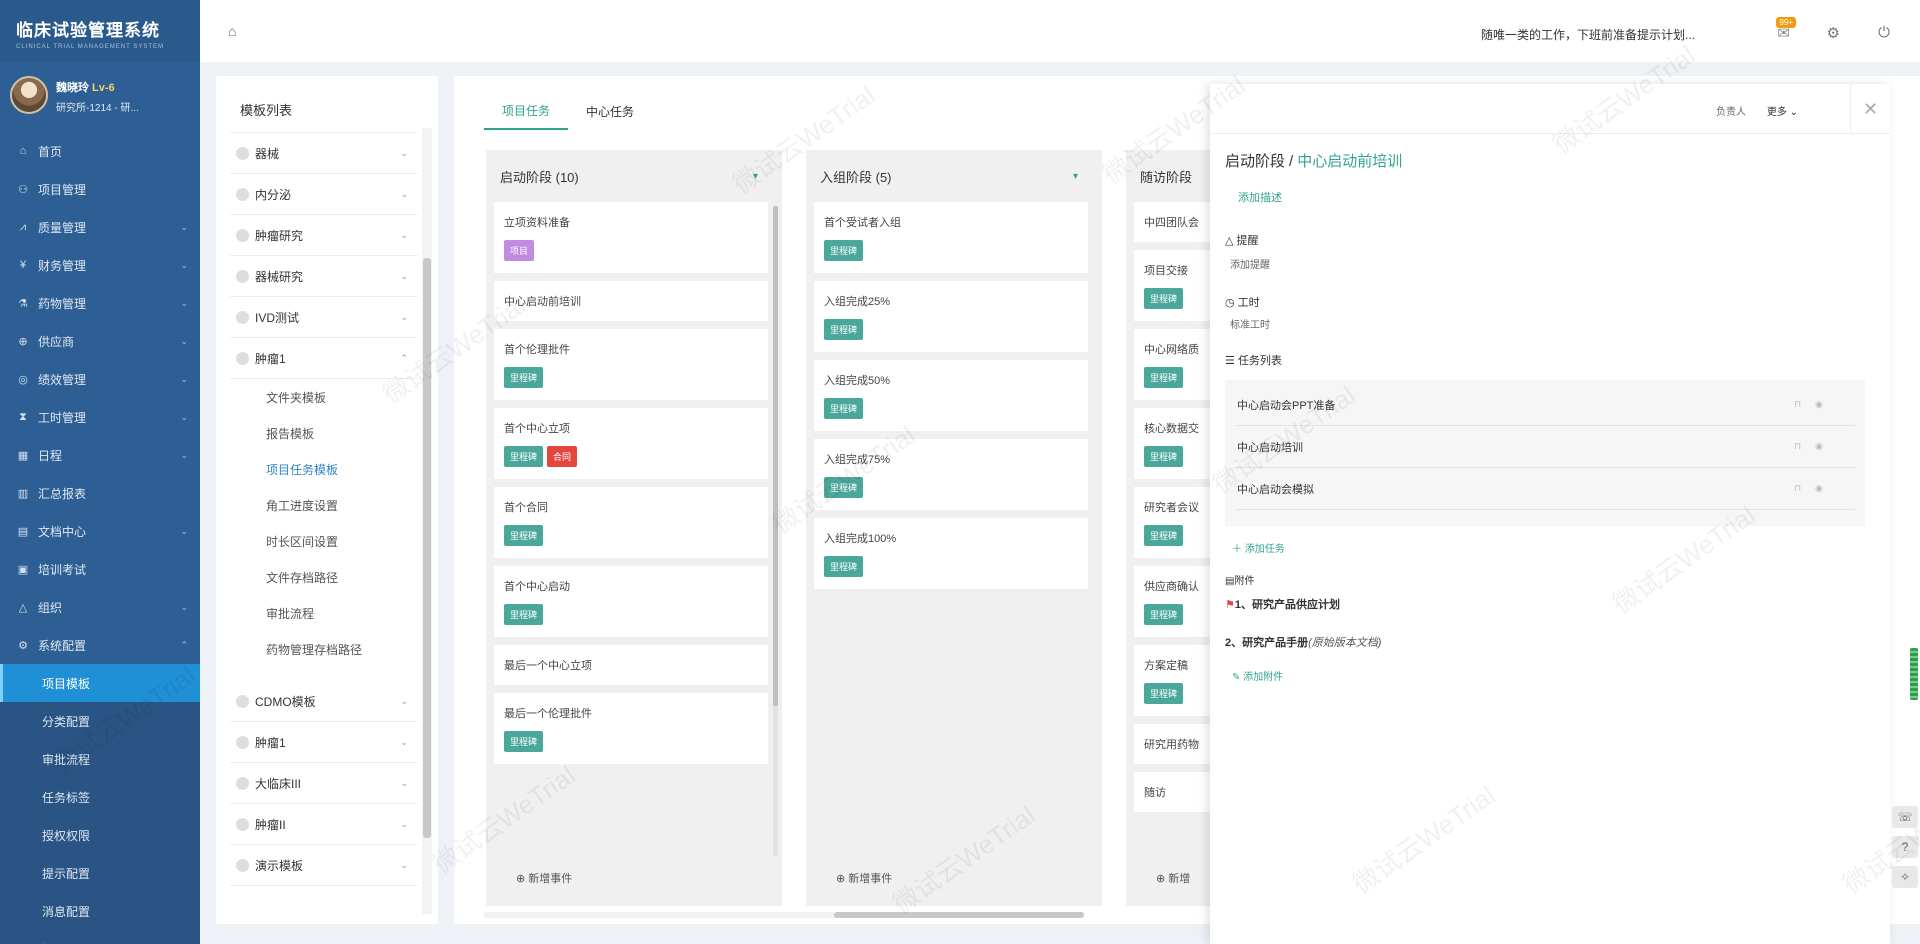 The width and height of the screenshot is (1920, 944). Describe the element at coordinates (1905, 817) in the screenshot. I see `chat-icon: ☏` at that location.